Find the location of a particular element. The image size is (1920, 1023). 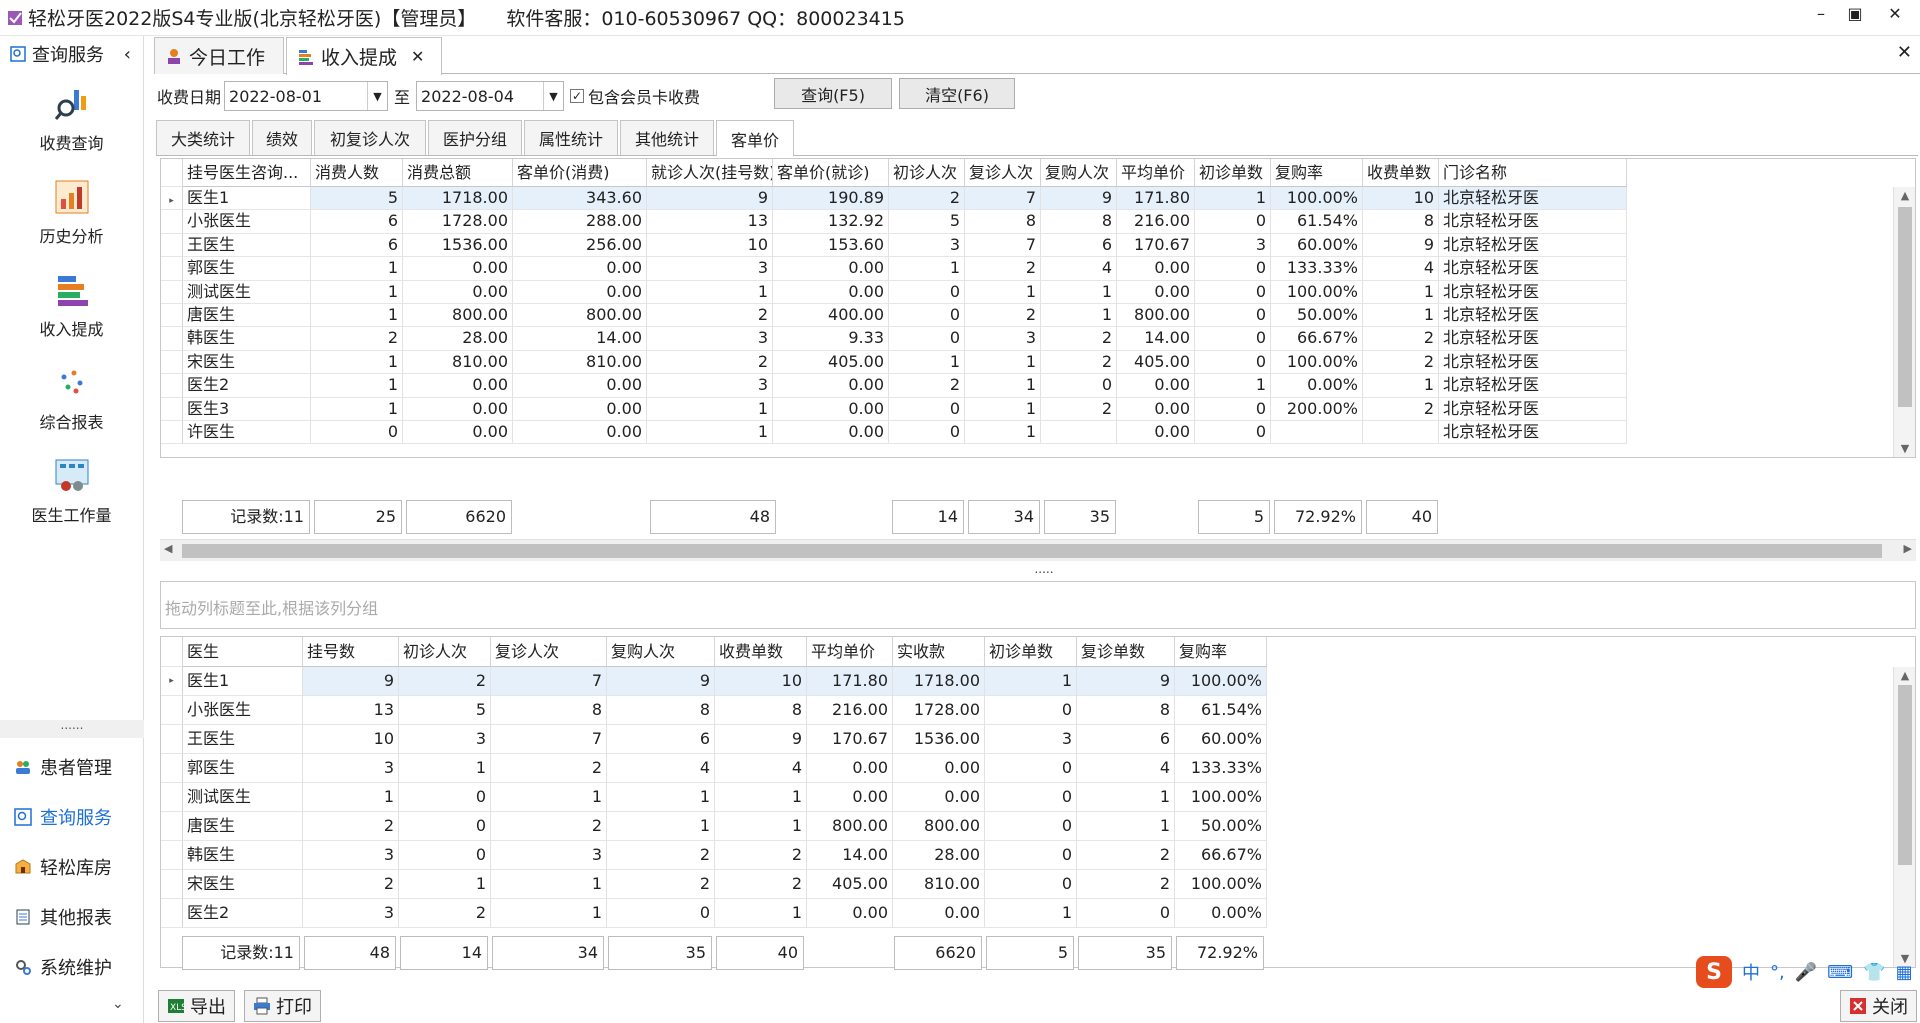

subtab-attribute-stats: 属性统计 is located at coordinates (571, 137).